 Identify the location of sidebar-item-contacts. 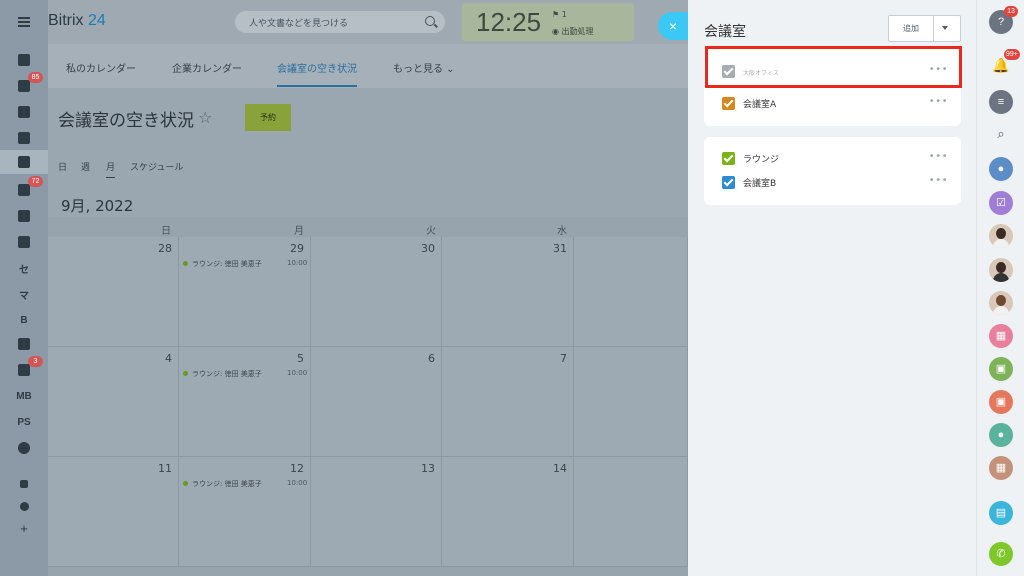
(24, 242).